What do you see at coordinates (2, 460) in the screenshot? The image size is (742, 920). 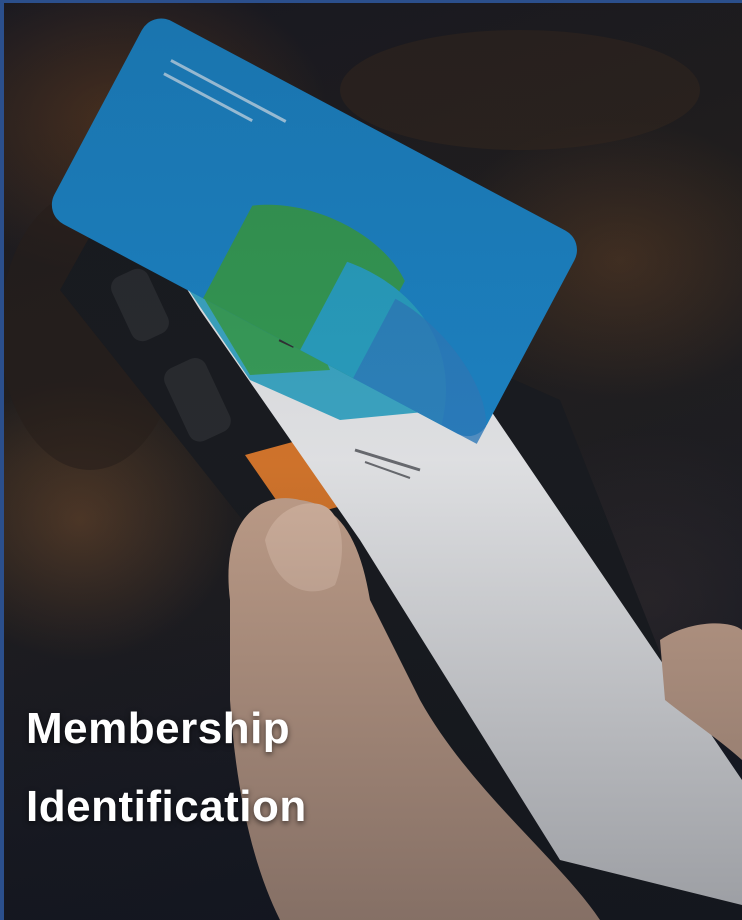 I see `frame-left-edge` at bounding box center [2, 460].